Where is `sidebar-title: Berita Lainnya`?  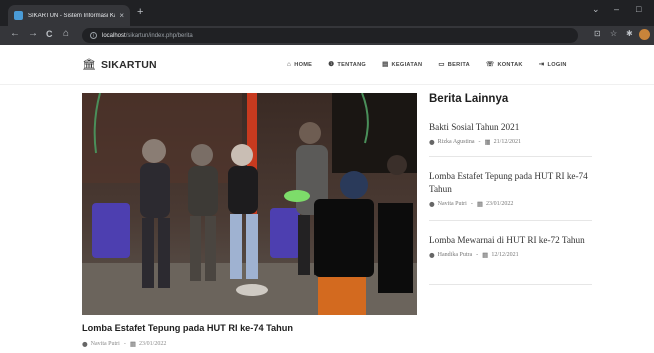
sidebar-title: Berita Lainnya is located at coordinates (469, 99).